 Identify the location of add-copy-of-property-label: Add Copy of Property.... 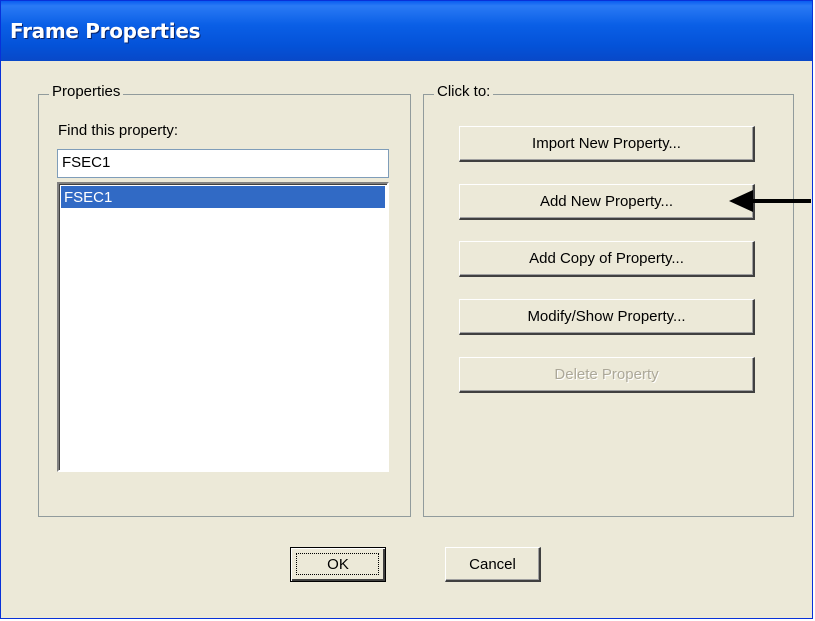
(606, 258).